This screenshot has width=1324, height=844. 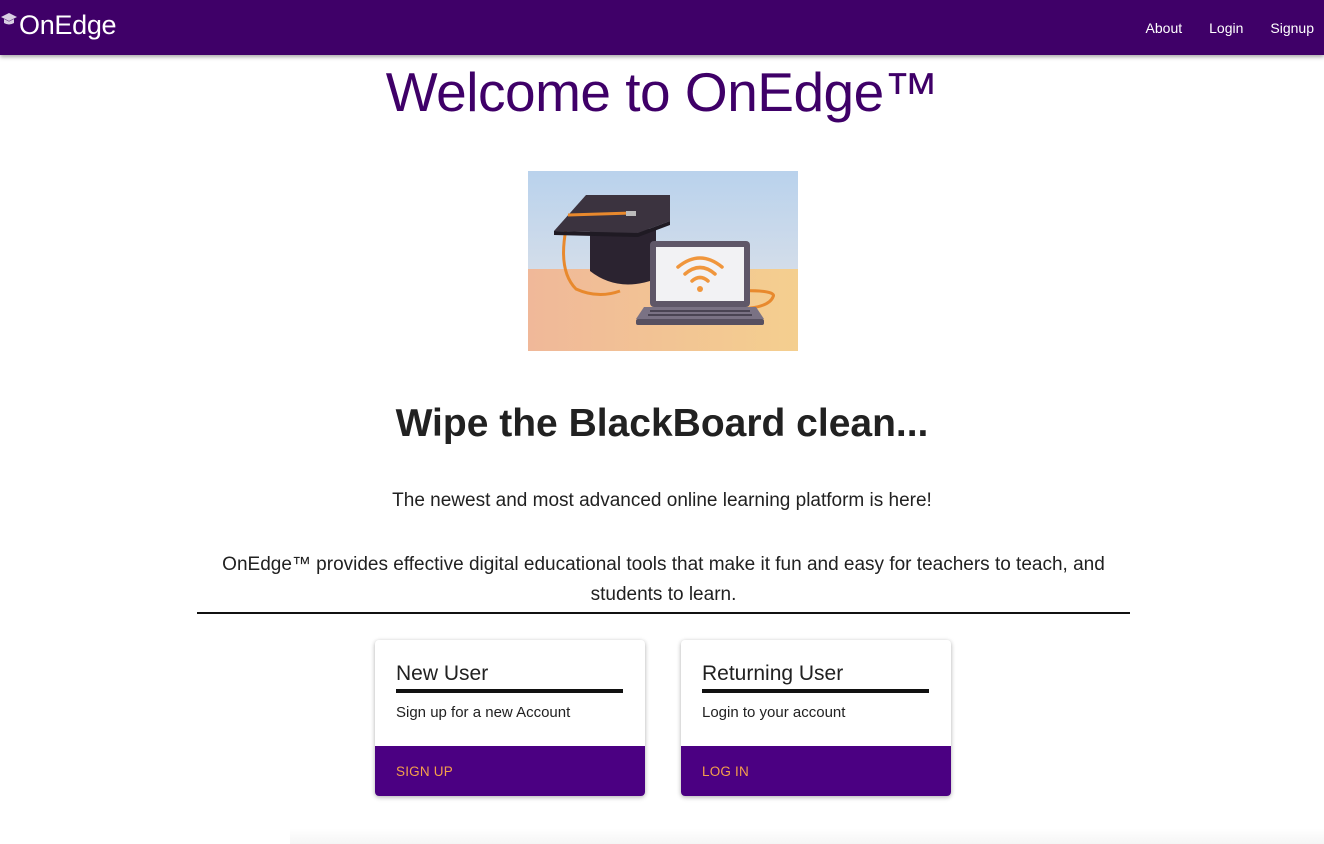 I want to click on returning-user-title: Returning User, so click(x=773, y=673).